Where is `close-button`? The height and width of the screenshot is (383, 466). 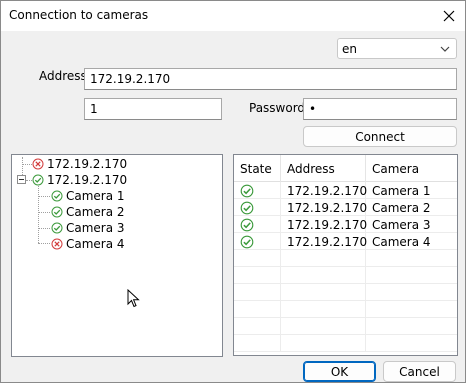
close-button is located at coordinates (449, 16).